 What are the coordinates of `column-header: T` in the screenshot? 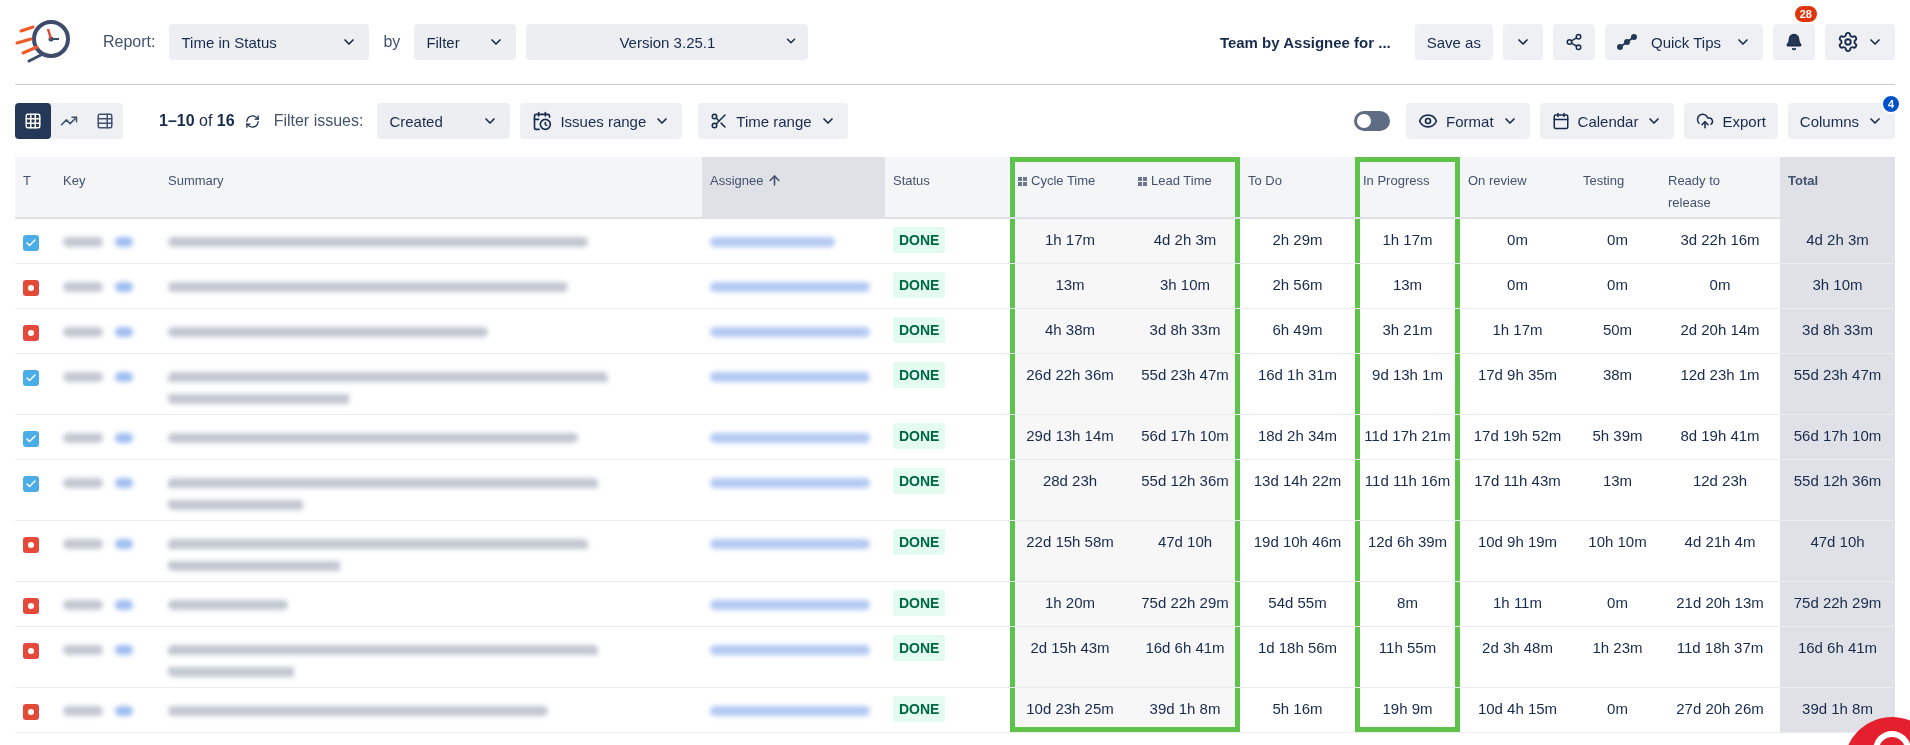 It's located at (27, 181).